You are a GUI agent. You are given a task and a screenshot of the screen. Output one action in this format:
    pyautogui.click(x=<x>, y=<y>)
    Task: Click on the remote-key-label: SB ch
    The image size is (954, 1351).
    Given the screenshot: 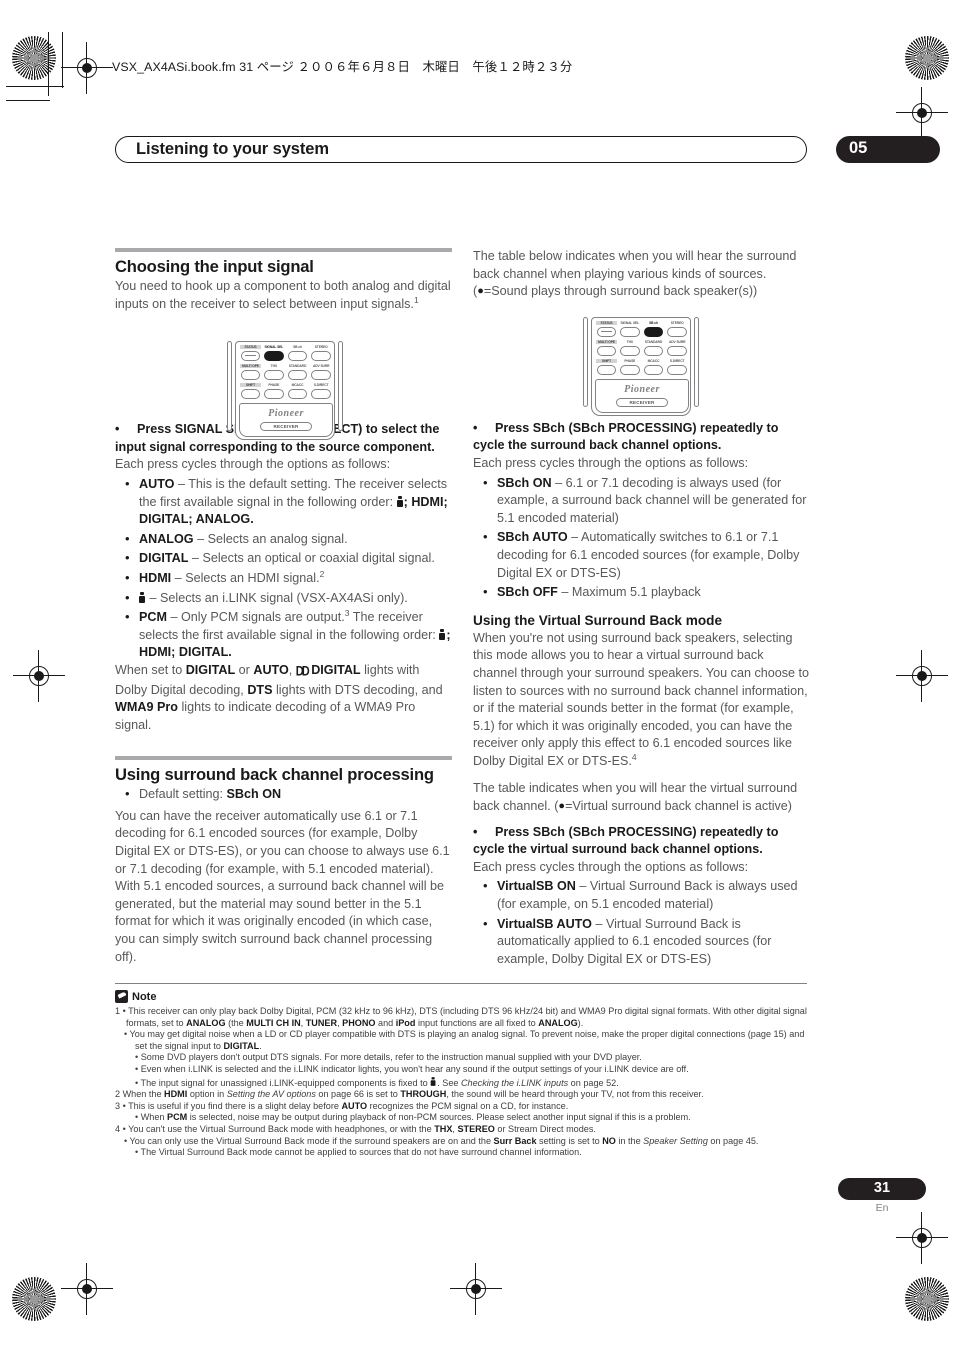 What is the action you would take?
    pyautogui.click(x=297, y=347)
    